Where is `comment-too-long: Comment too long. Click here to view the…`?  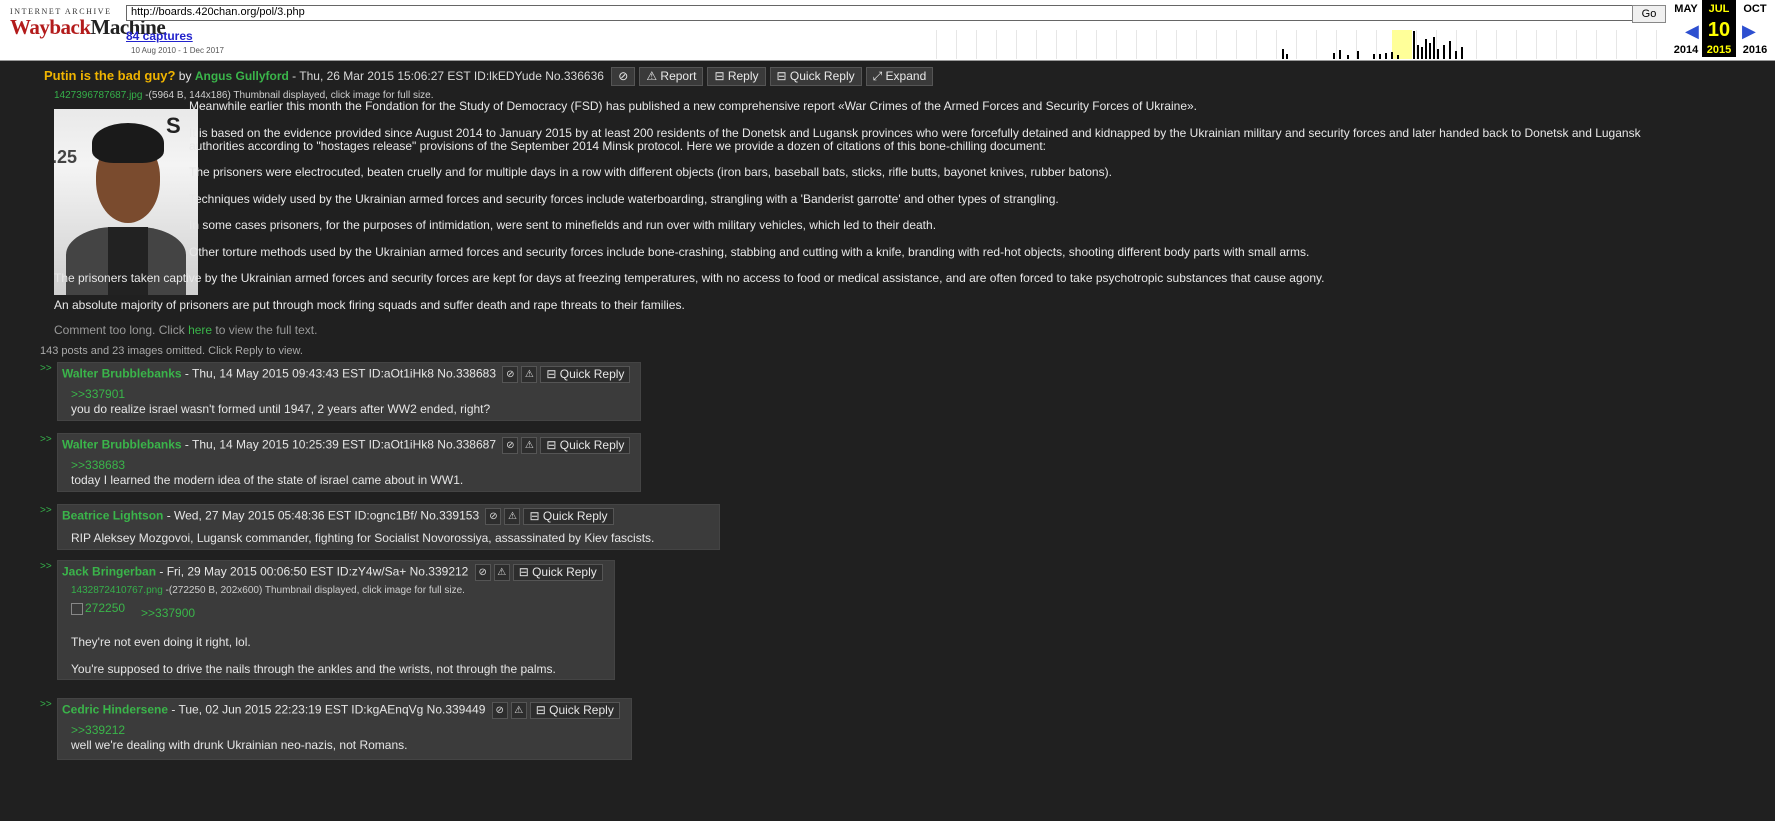
comment-too-long: Comment too long. Click here to view the… is located at coordinates (185, 330).